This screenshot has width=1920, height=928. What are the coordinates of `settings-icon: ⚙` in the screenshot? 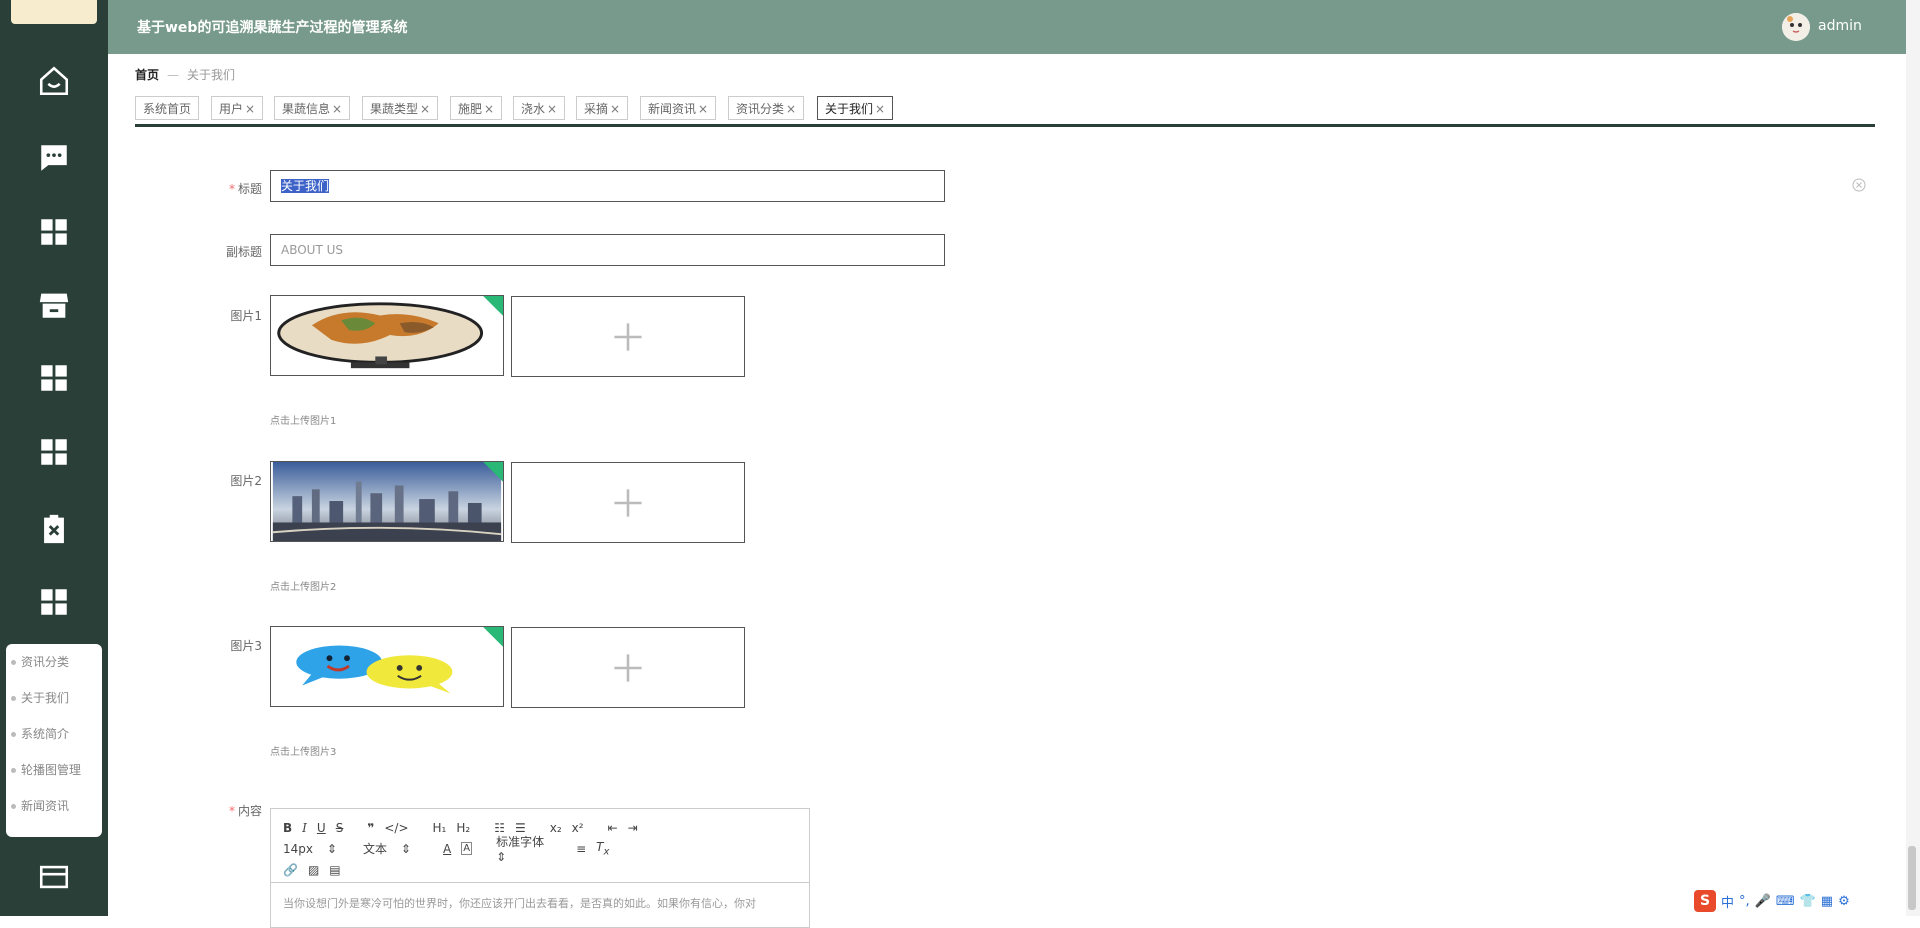 It's located at (1844, 901).